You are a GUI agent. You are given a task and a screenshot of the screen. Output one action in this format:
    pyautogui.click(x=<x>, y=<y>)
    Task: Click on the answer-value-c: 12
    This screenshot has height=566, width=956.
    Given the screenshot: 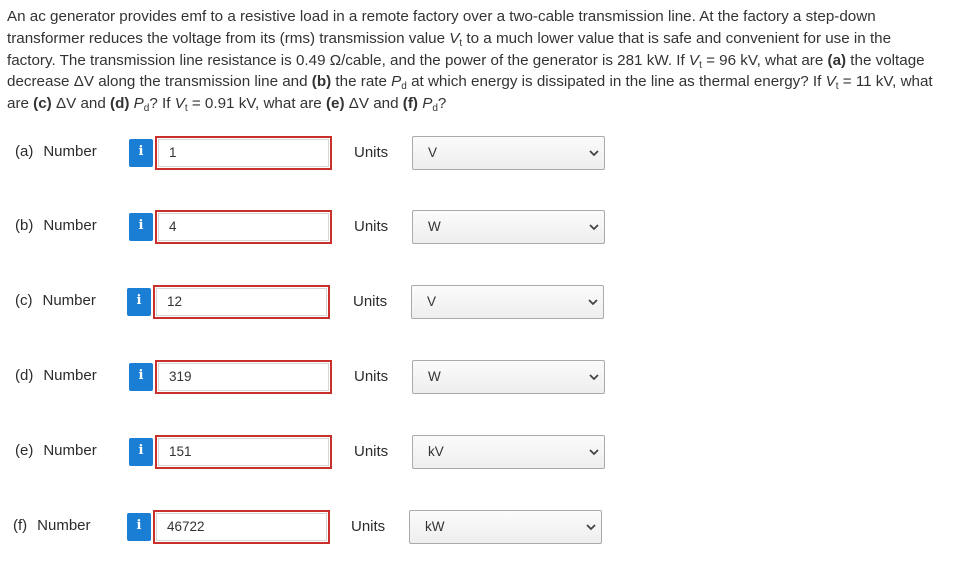 What is the action you would take?
    pyautogui.click(x=241, y=302)
    